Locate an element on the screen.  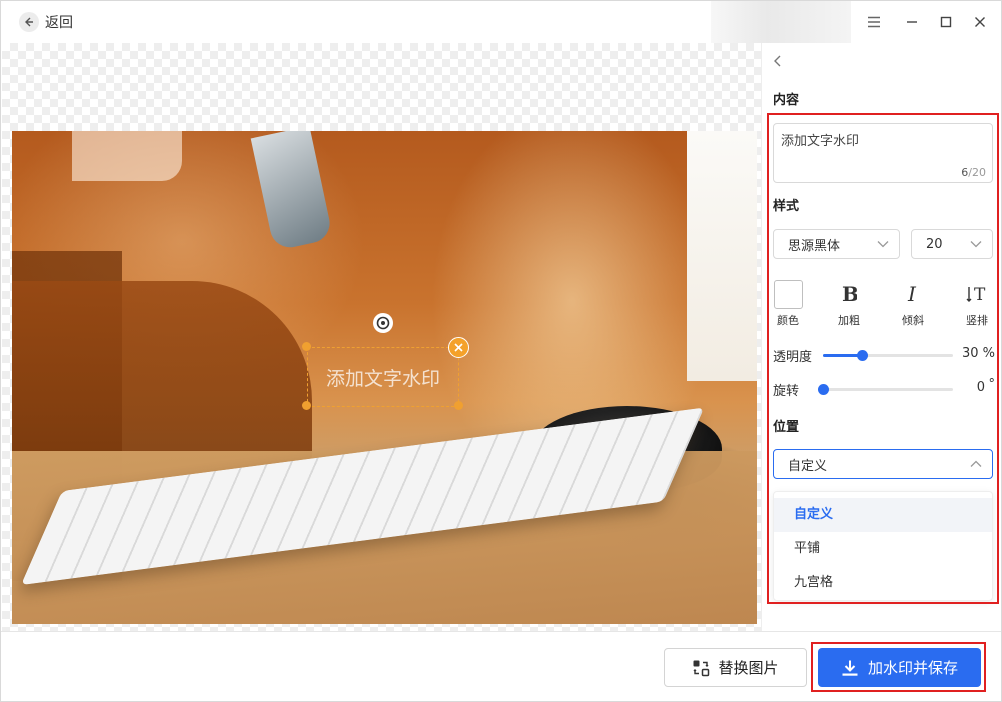
position-dropdown: 自定义 平铺 九宫格 is located at coordinates (883, 546).